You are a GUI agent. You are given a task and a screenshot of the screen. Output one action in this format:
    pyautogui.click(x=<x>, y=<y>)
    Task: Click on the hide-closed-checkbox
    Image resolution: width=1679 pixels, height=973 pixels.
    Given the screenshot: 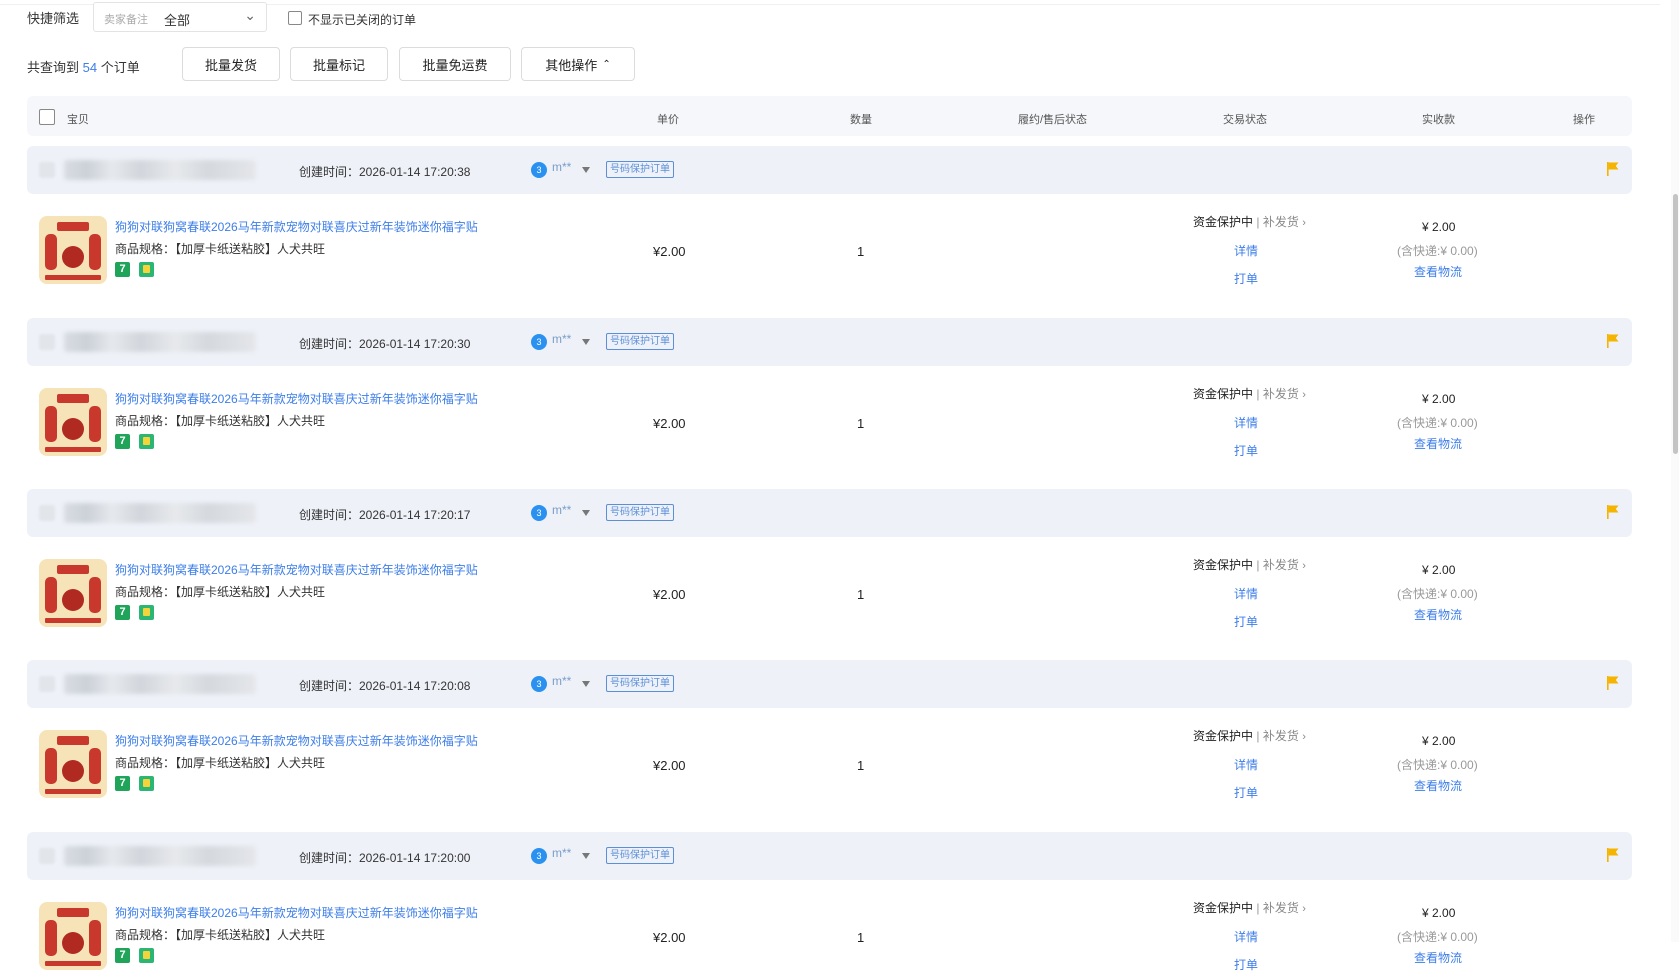 What is the action you would take?
    pyautogui.click(x=295, y=18)
    